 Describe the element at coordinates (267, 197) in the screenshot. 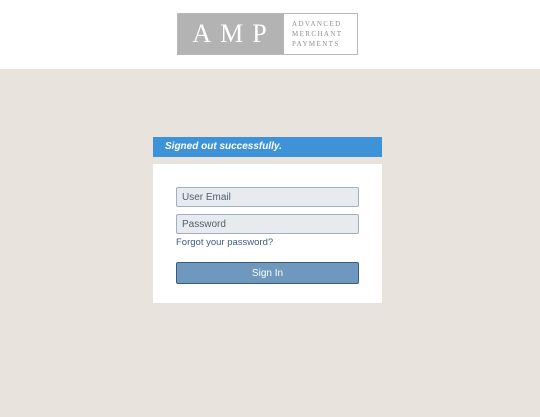

I see `email-field` at that location.